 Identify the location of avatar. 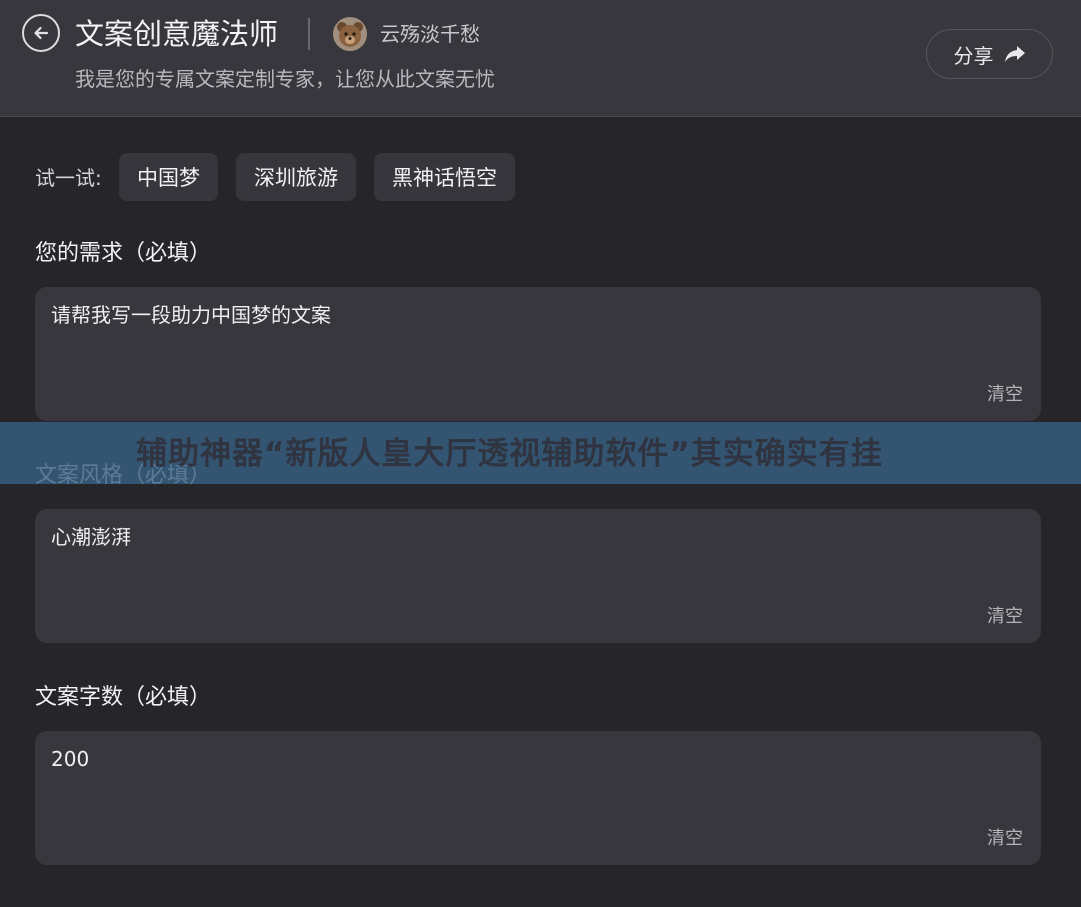
(350, 34).